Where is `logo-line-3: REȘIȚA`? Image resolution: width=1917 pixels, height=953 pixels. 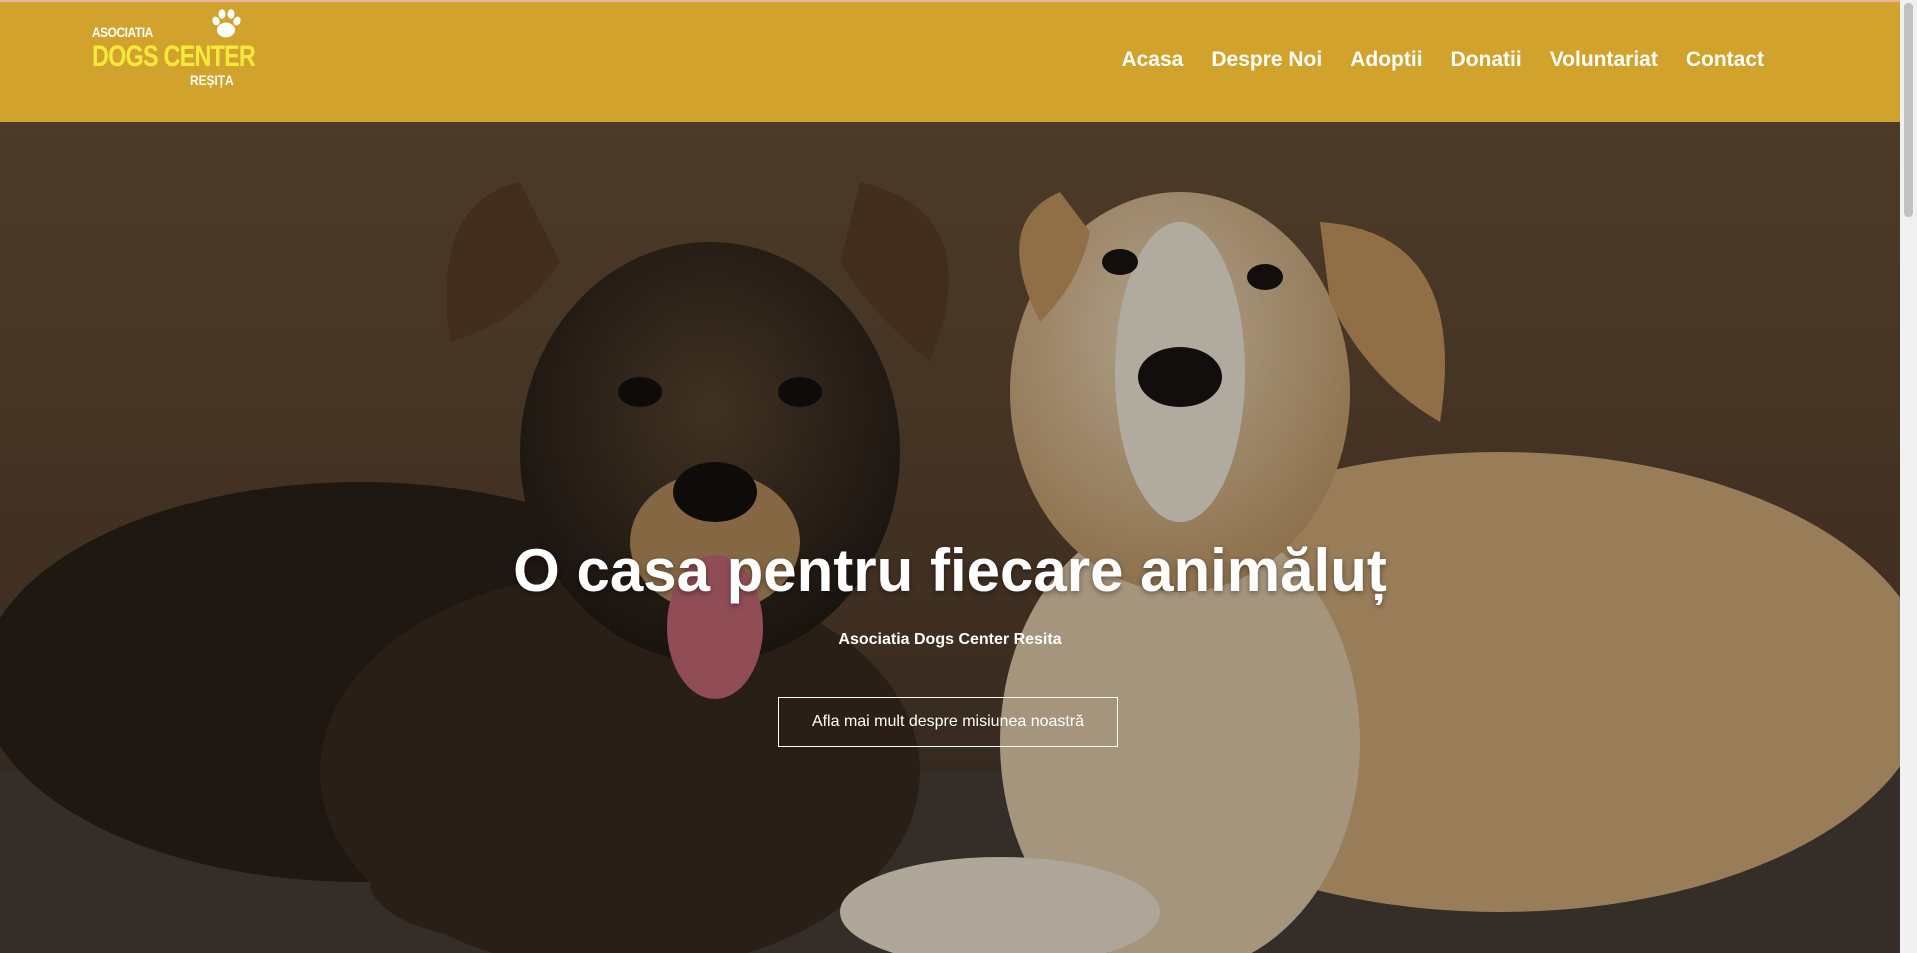
logo-line-3: REȘIȚA is located at coordinates (212, 80).